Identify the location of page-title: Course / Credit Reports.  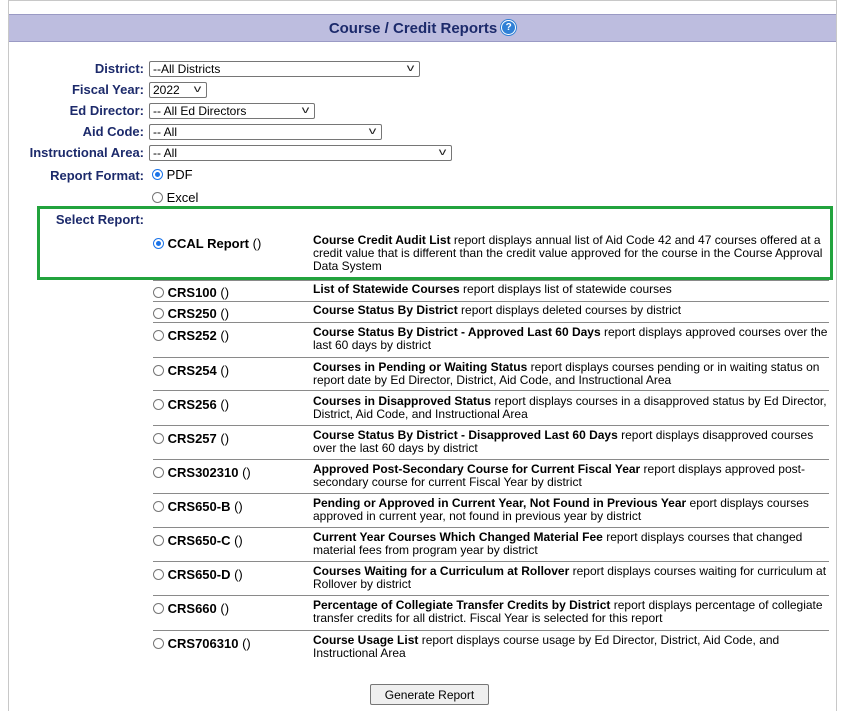
(413, 28).